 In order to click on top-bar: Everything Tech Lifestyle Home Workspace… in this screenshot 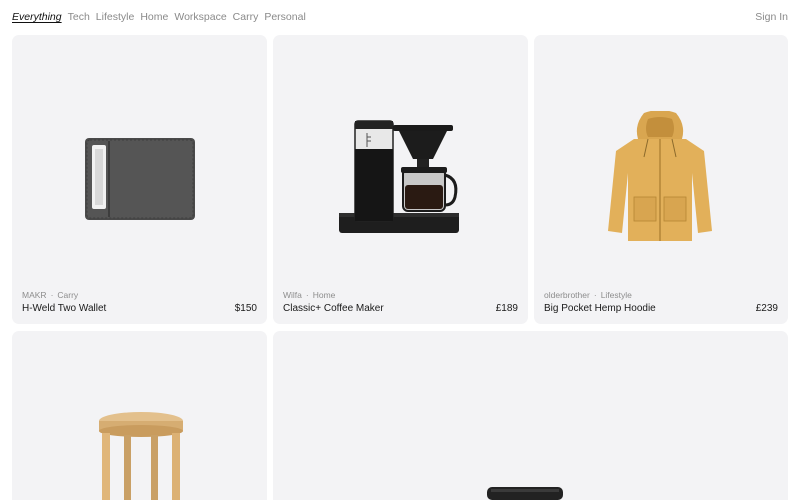, I will do `click(400, 17)`.